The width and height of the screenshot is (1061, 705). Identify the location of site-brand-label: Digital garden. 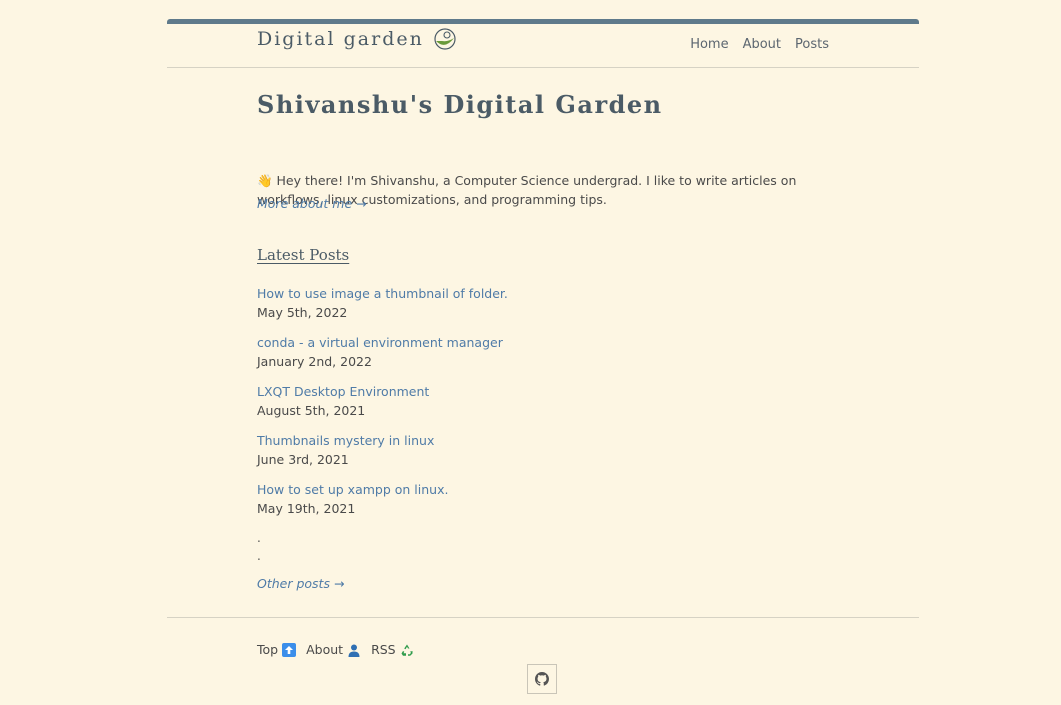
(340, 39).